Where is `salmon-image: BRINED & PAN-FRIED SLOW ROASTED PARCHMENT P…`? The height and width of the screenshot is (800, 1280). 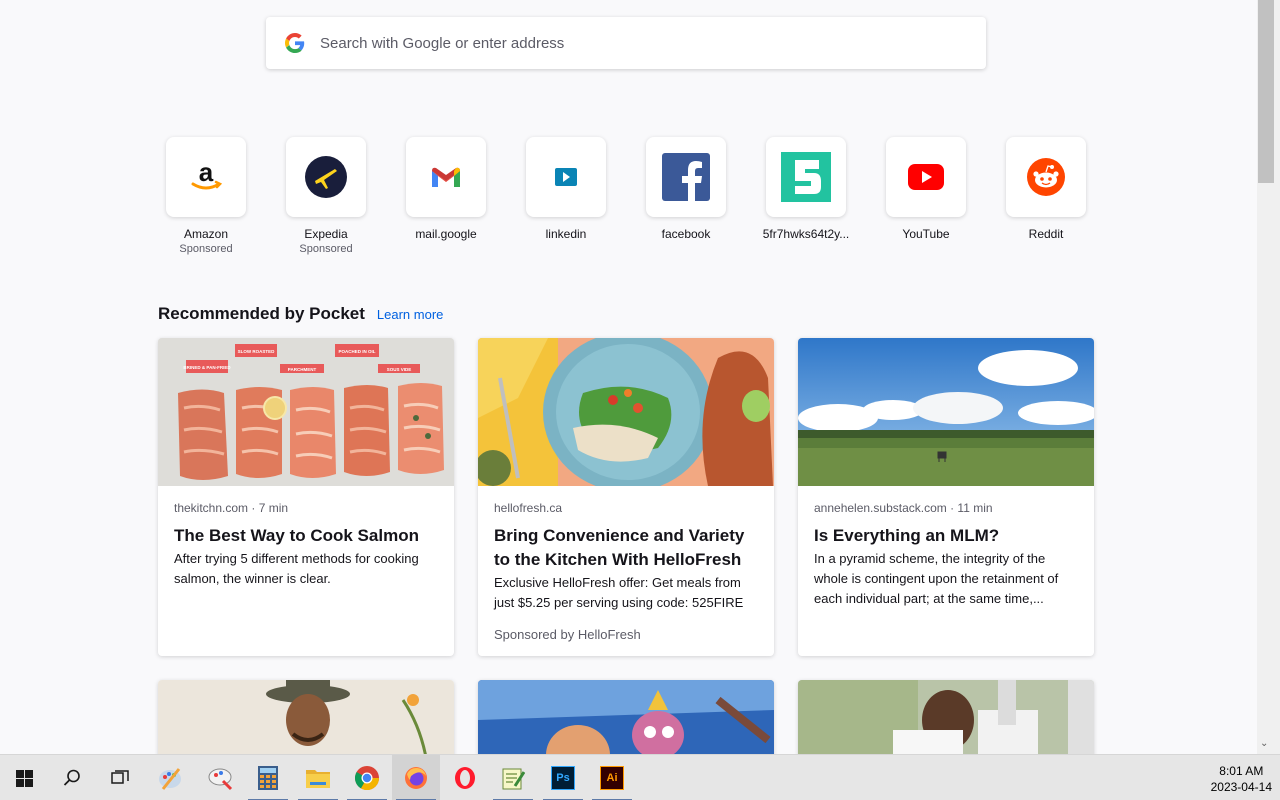
salmon-image: BRINED & PAN-FRIED SLOW ROASTED PARCHMENT P… is located at coordinates (306, 412).